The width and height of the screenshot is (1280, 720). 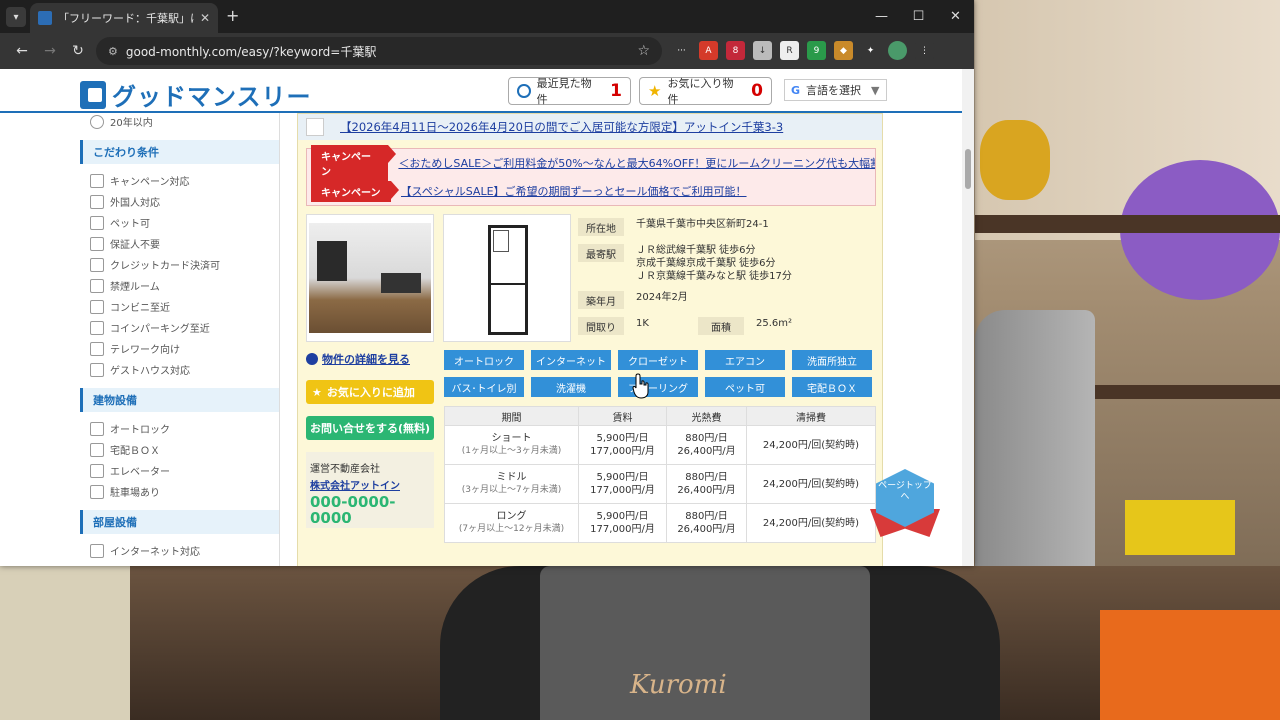 What do you see at coordinates (735, 50) in the screenshot?
I see `extension-badge-icon: 8` at bounding box center [735, 50].